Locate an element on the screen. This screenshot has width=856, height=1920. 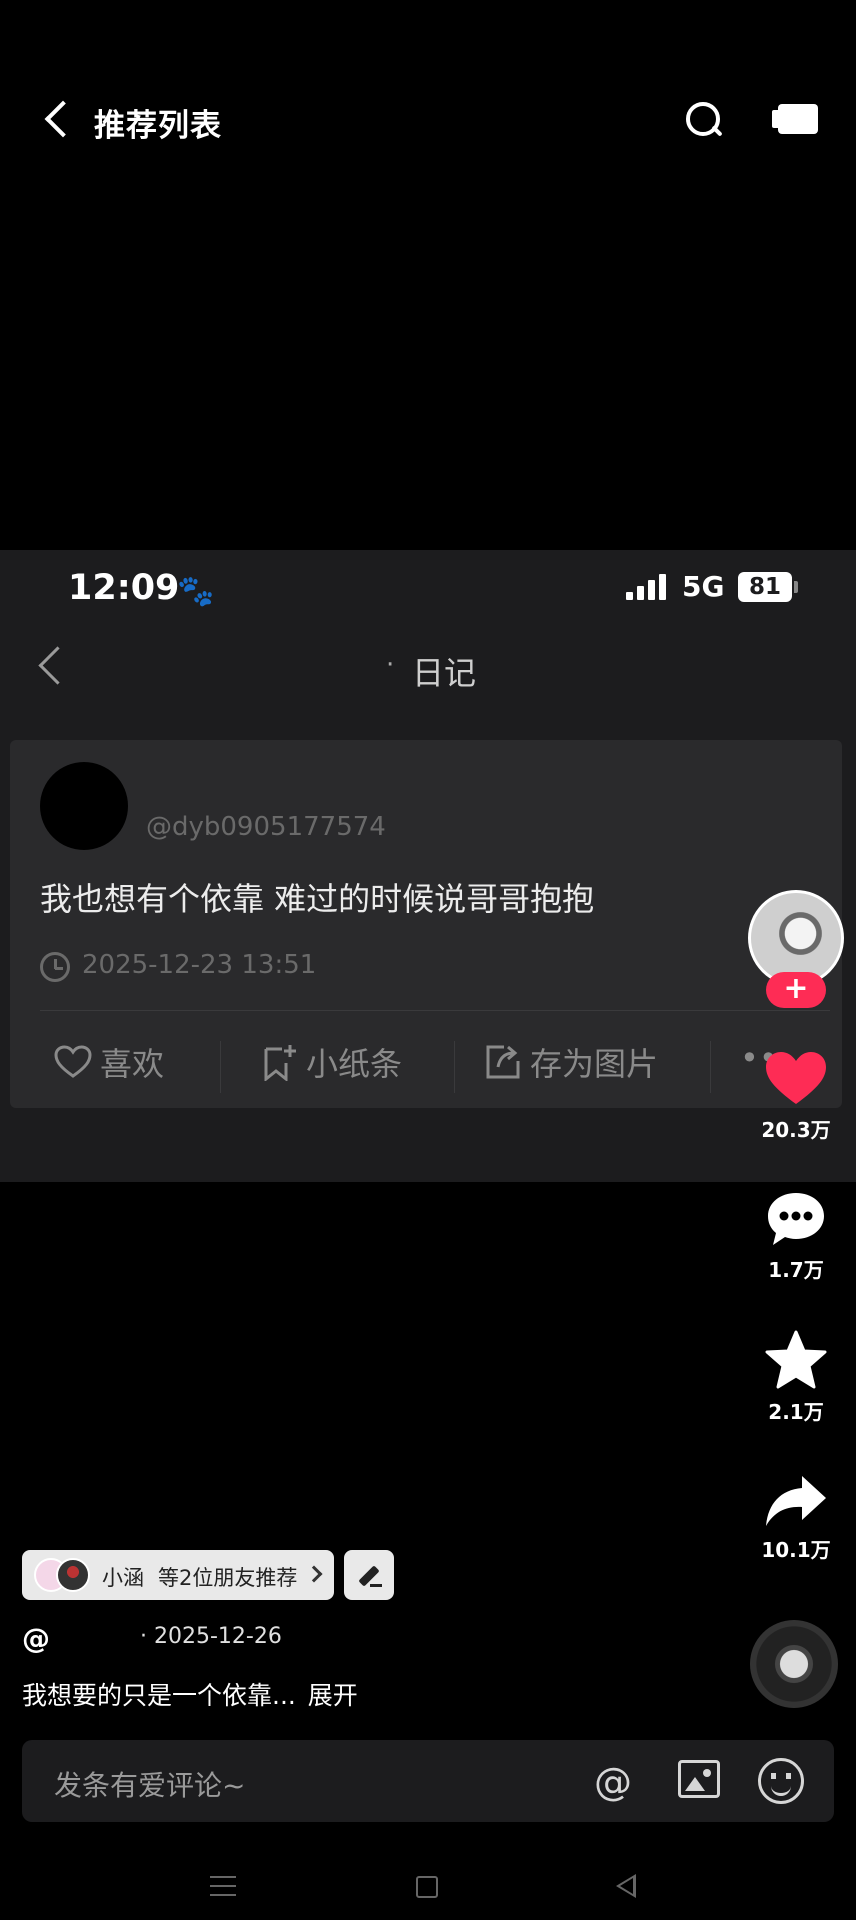
home-icon is located at coordinates (427, 1887).